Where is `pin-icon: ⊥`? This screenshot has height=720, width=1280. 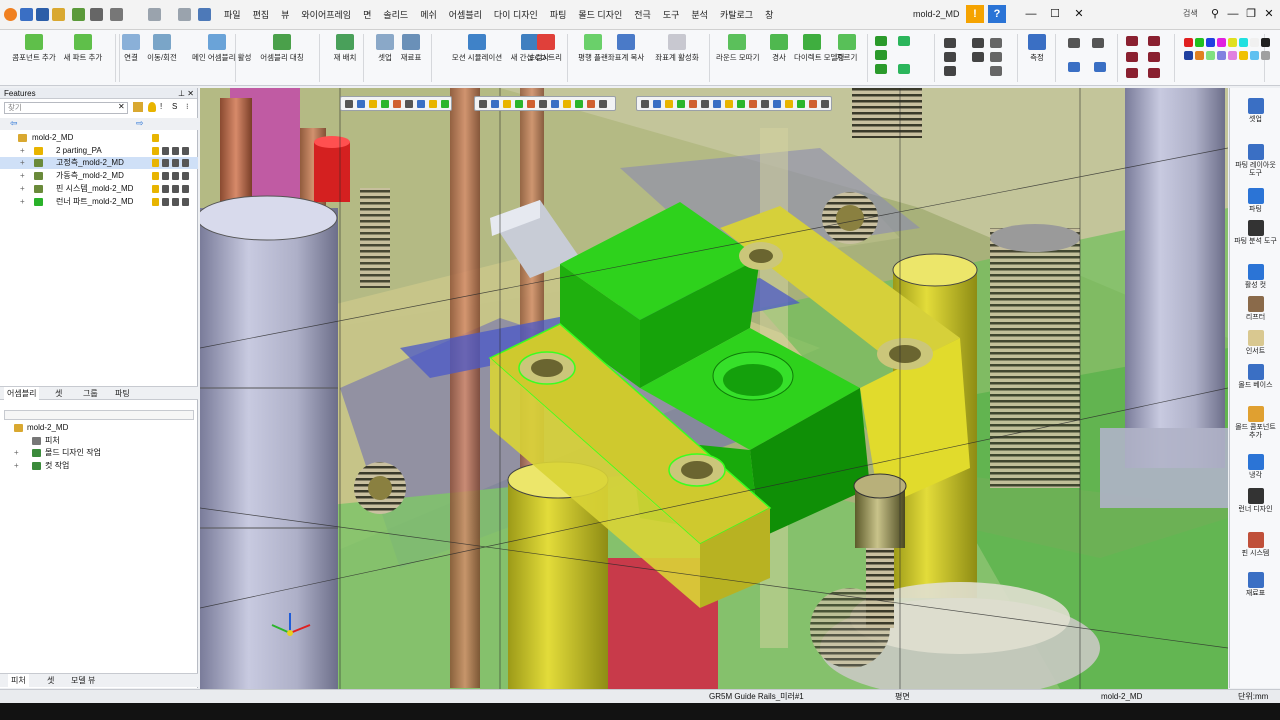
pin-icon: ⊥ is located at coordinates (181, 93).